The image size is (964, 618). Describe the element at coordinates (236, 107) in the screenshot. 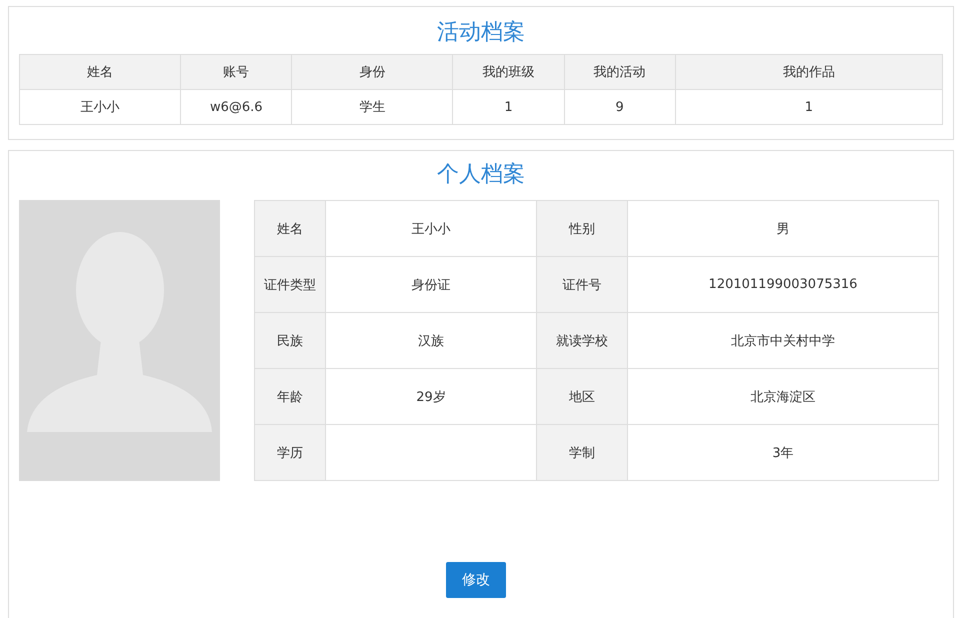

I see `table-cell: w6@6.6` at that location.